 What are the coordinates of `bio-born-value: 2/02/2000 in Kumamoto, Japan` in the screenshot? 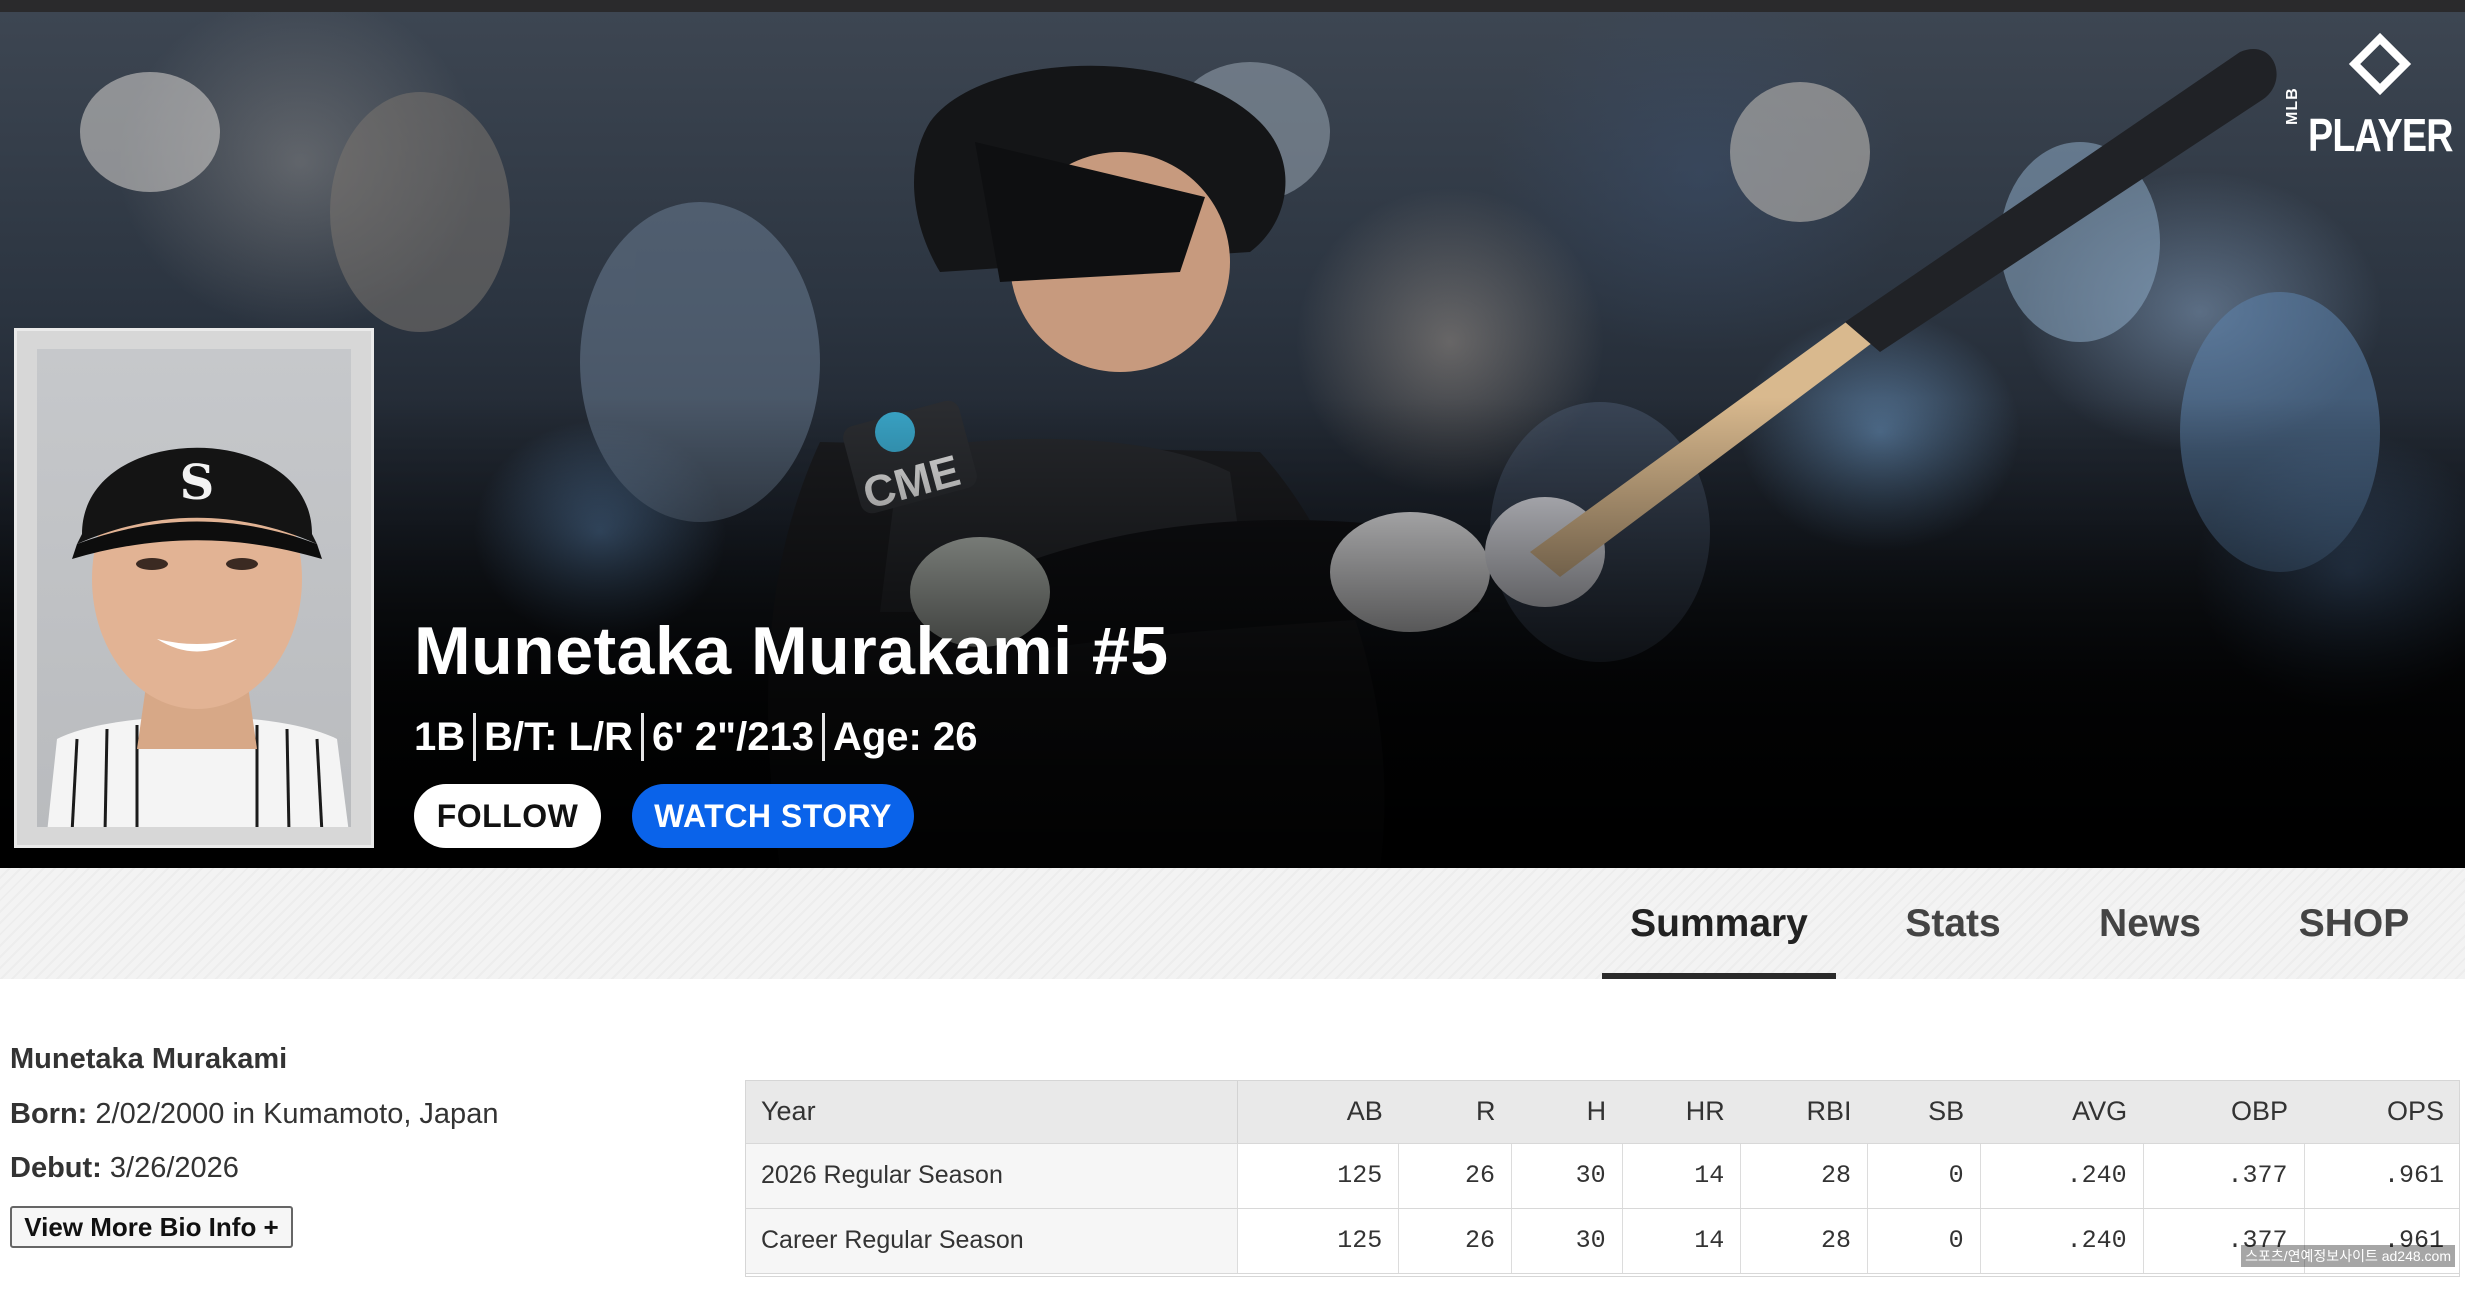 It's located at (297, 1114).